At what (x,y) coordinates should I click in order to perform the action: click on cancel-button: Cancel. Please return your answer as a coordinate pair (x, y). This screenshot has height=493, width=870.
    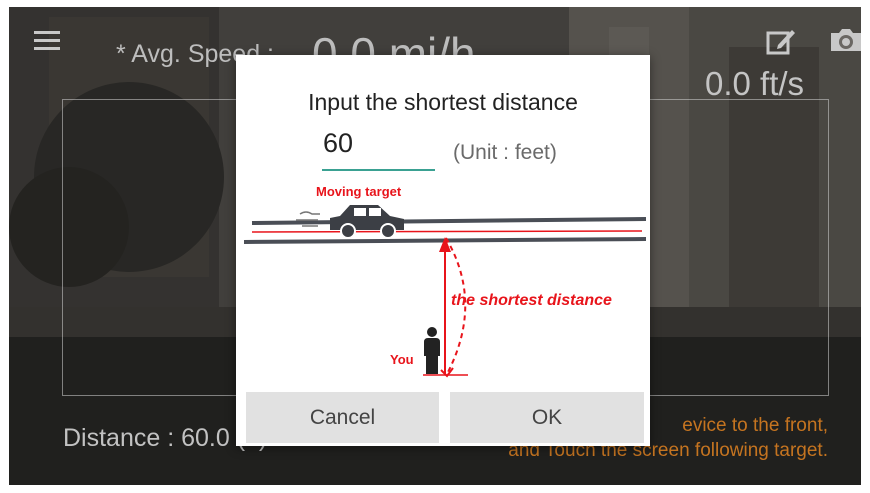
    Looking at the image, I should click on (342, 417).